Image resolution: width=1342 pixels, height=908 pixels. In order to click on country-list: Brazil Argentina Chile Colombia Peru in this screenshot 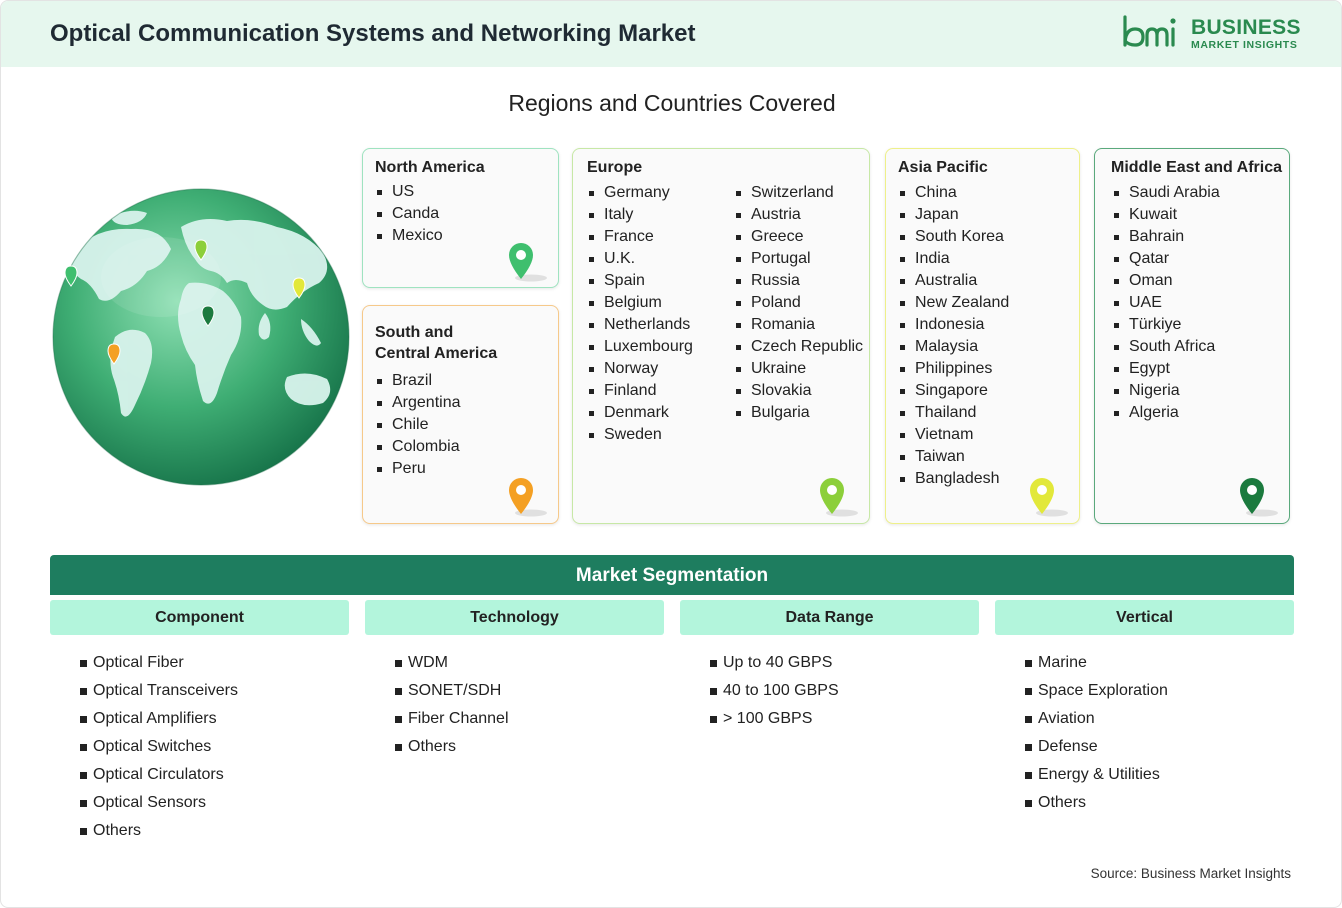, I will do `click(418, 425)`.